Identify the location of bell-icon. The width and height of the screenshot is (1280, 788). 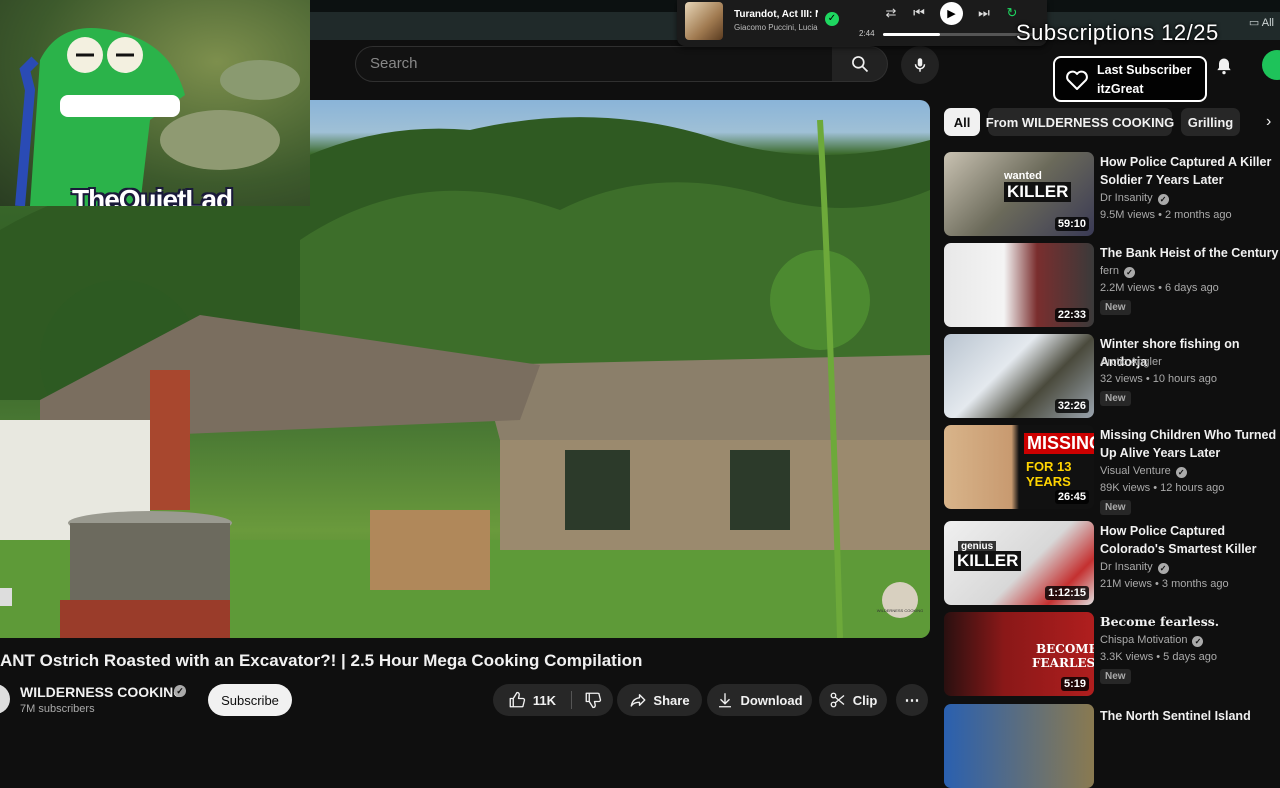
(1224, 66).